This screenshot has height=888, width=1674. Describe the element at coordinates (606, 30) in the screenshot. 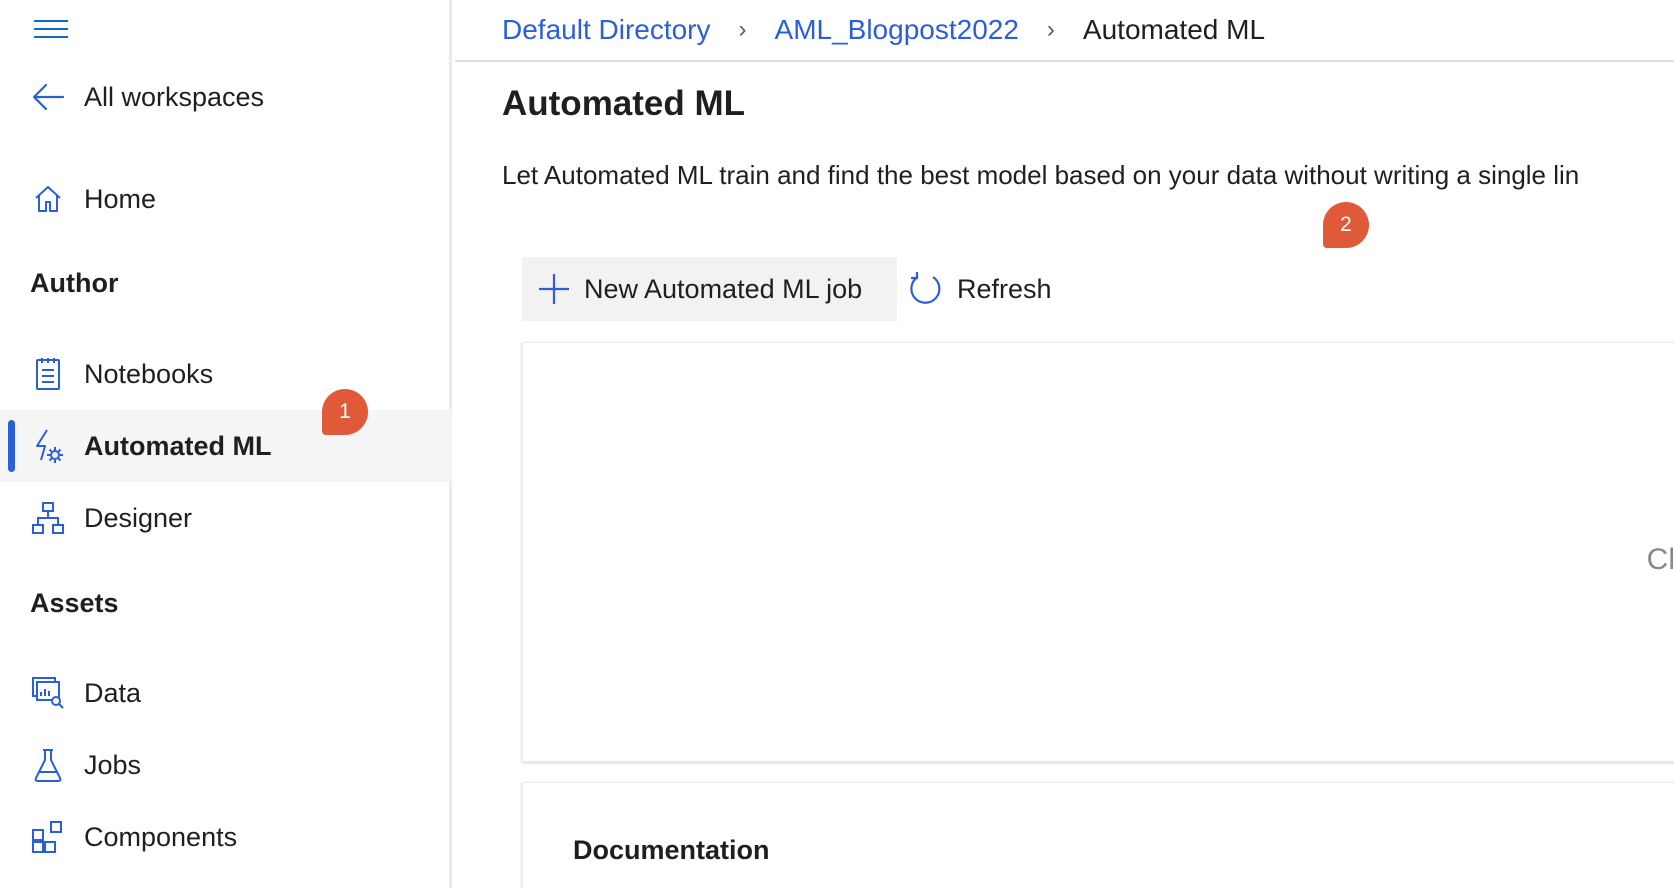

I see `breadcrumb-directory-link: Default Directory` at that location.